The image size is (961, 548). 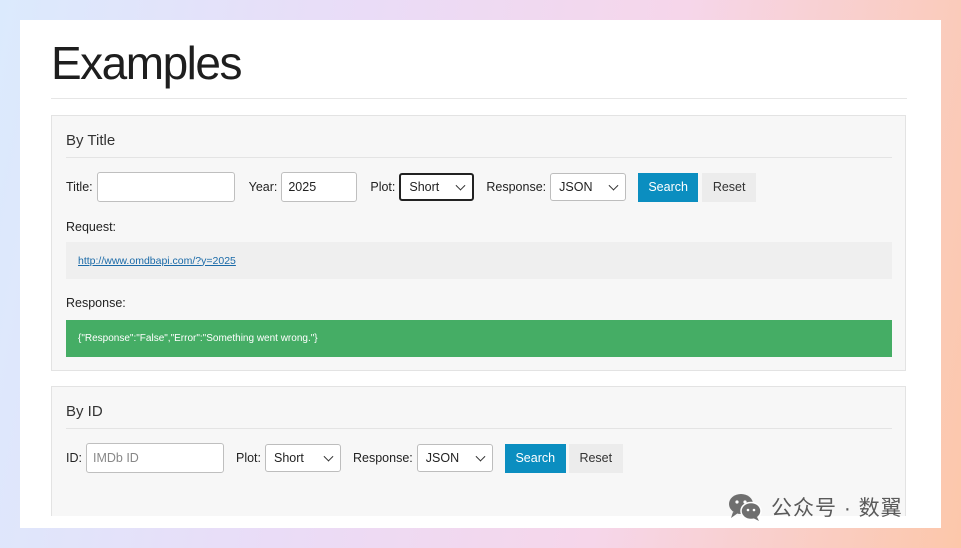 I want to click on watermark-text: 公众号 · 数翼, so click(x=837, y=508).